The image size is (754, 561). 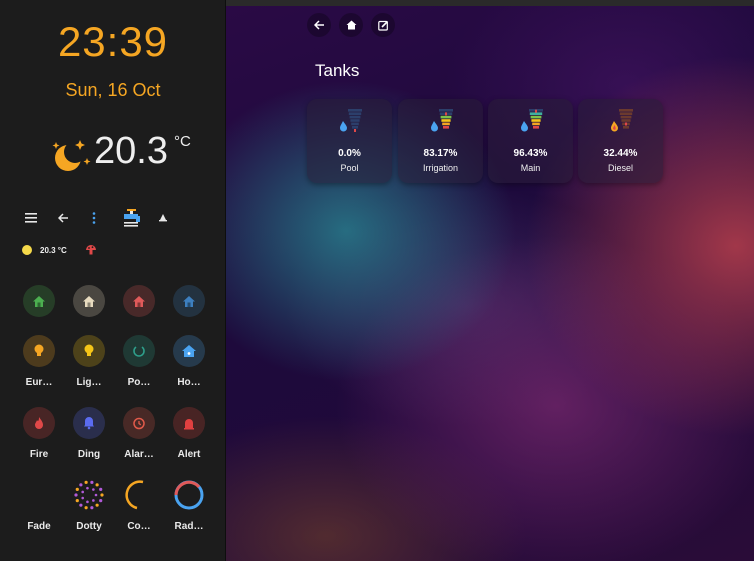 What do you see at coordinates (440, 153) in the screenshot?
I see `tank-percentage: 83.17%` at bounding box center [440, 153].